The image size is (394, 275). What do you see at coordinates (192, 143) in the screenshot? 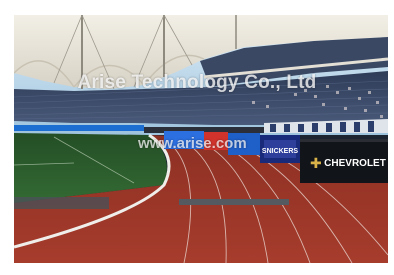
I see `url-watermark: www.arise.com` at bounding box center [192, 143].